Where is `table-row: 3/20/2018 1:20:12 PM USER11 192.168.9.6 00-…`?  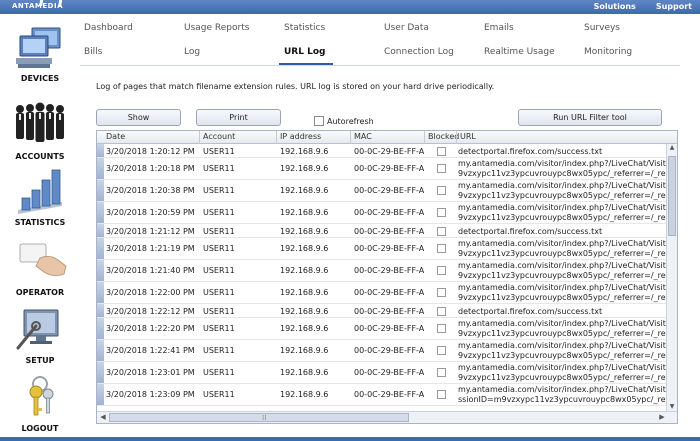 table-row: 3/20/2018 1:20:12 PM USER11 192.168.9.6 00-… is located at coordinates (382, 151).